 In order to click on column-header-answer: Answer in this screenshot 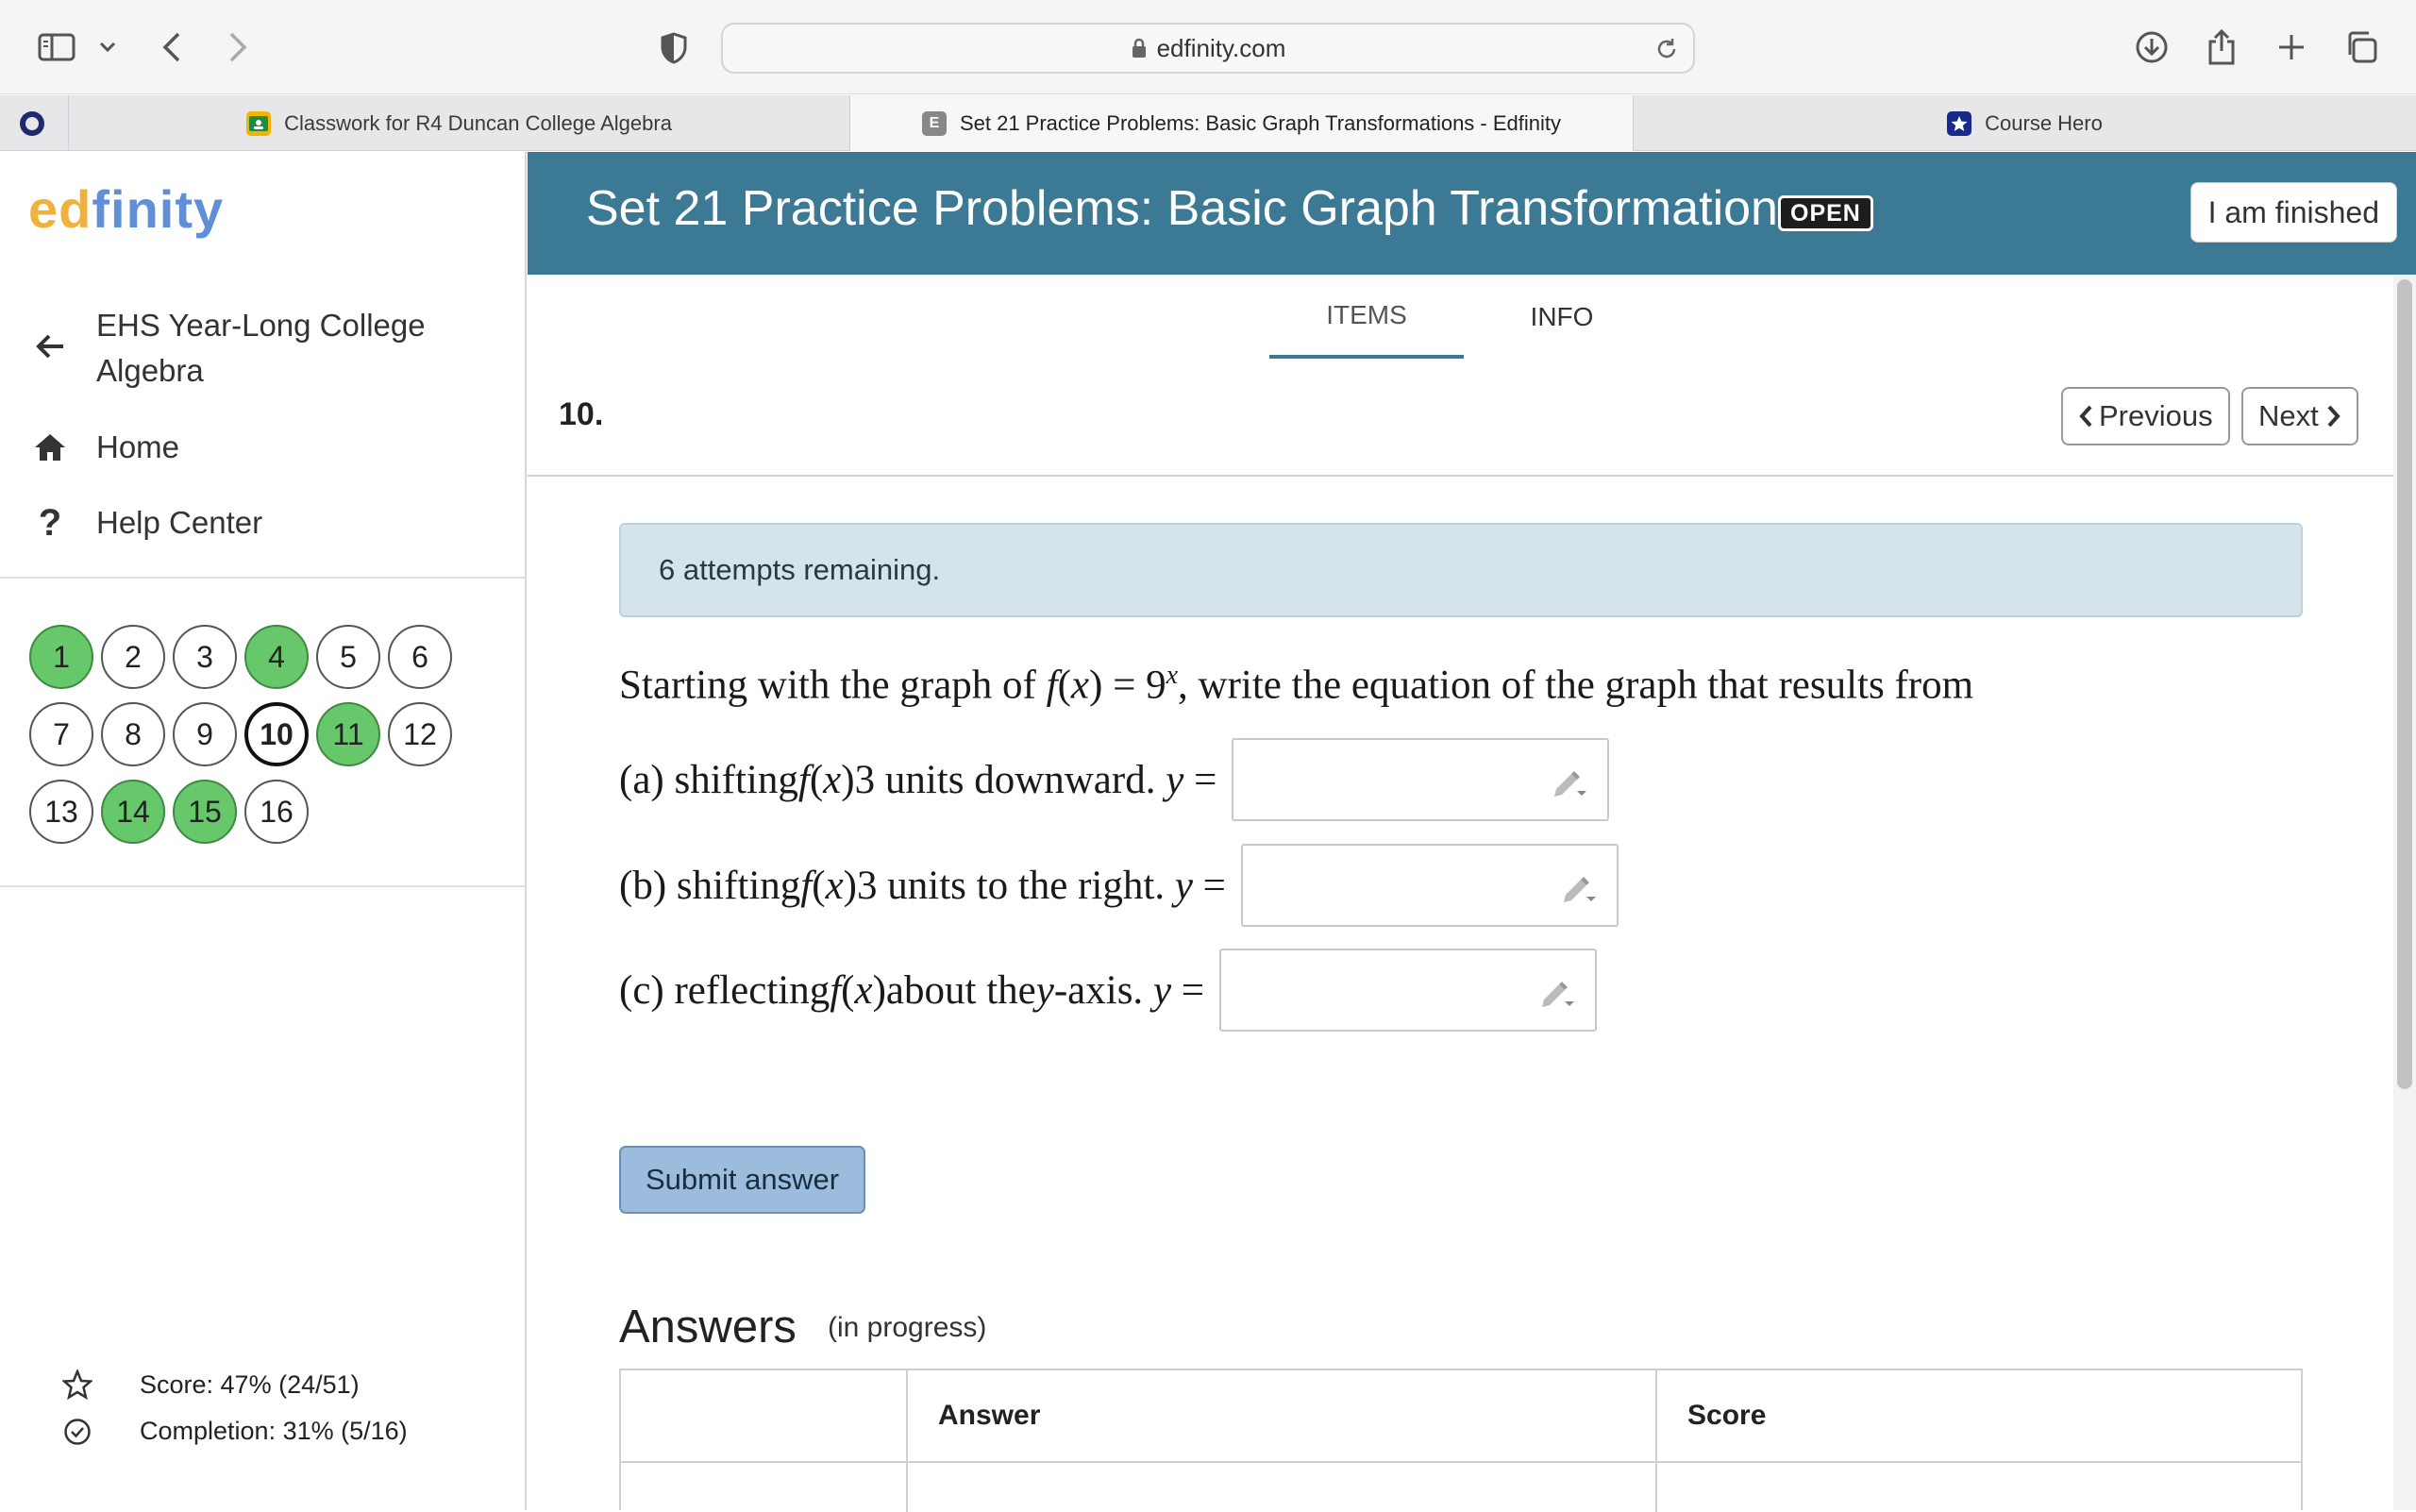, I will do `click(989, 1415)`.